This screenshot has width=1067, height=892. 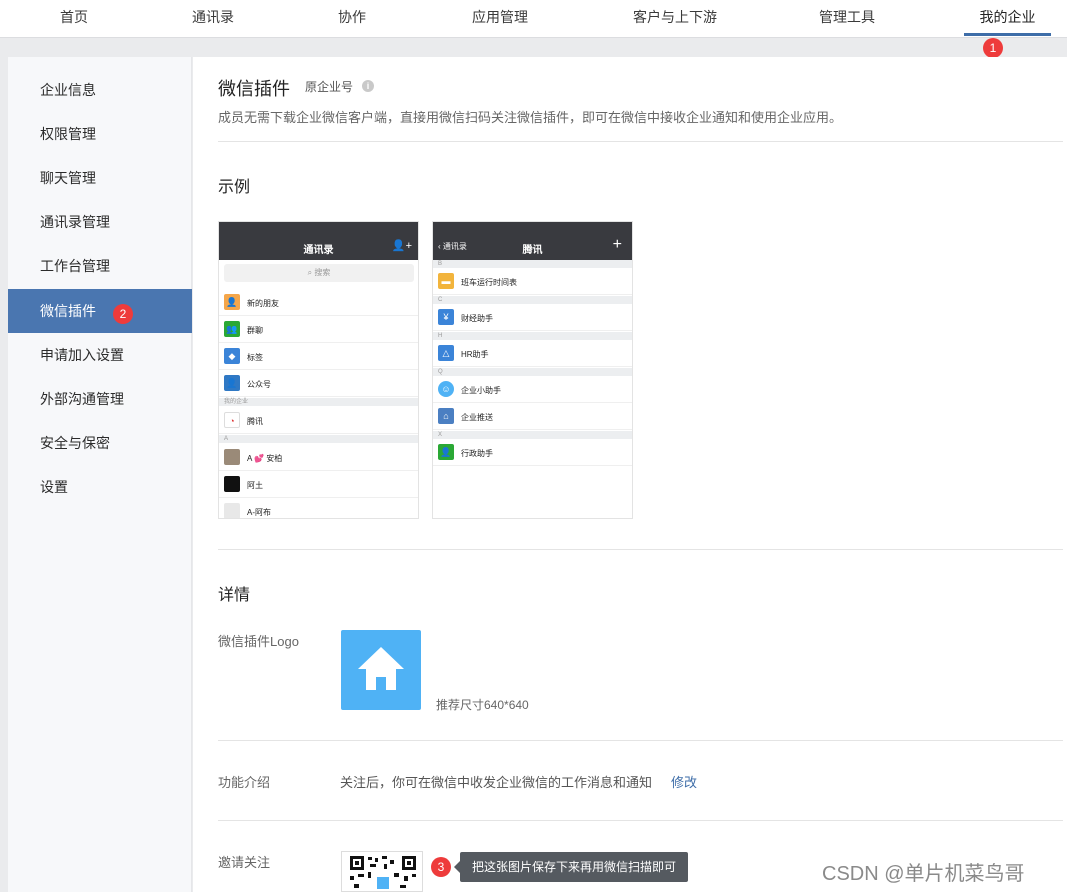 I want to click on tencent-logo-icon: ◔, so click(x=232, y=420).